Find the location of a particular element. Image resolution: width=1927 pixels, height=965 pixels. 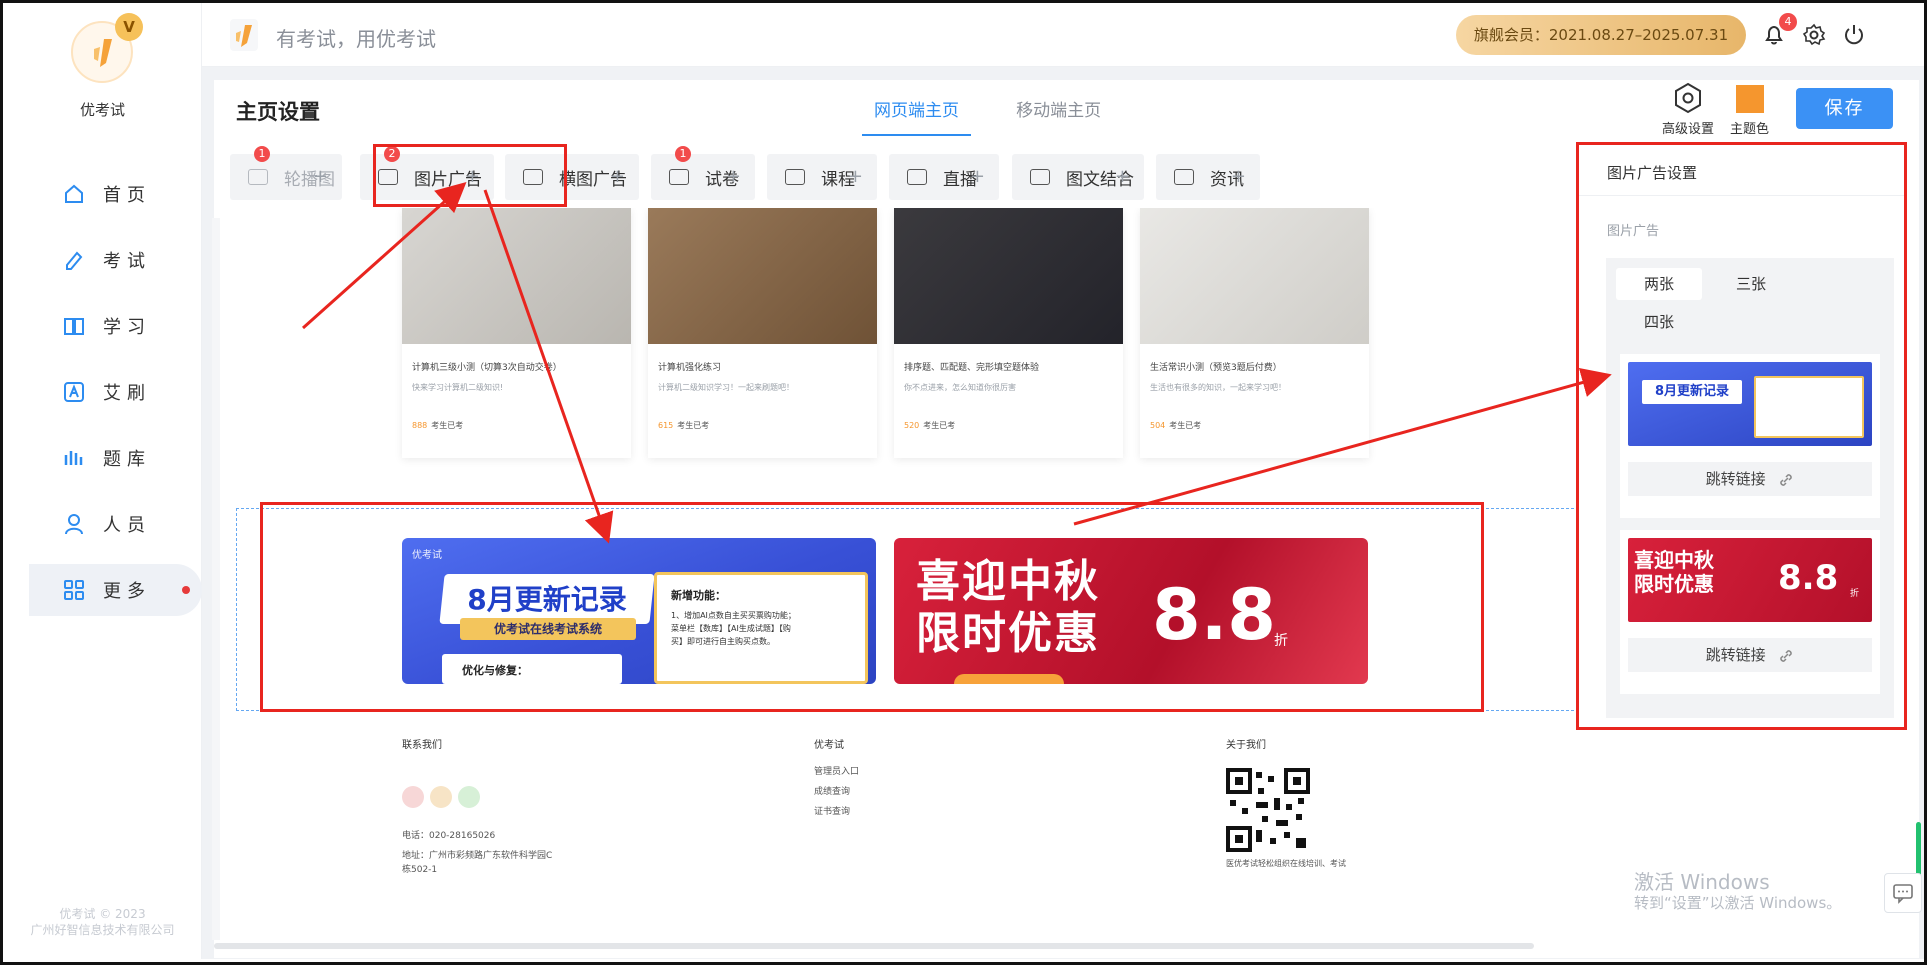

count-number: 615 is located at coordinates (666, 425).